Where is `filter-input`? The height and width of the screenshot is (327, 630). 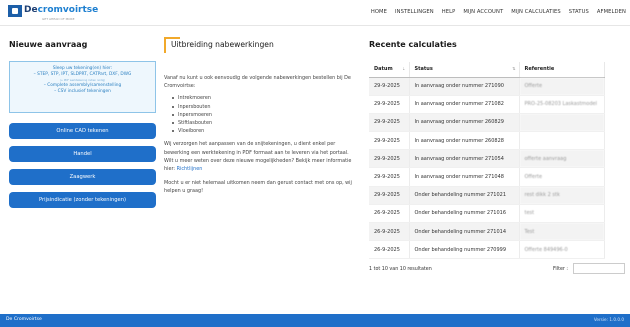
filter-input is located at coordinates (599, 269).